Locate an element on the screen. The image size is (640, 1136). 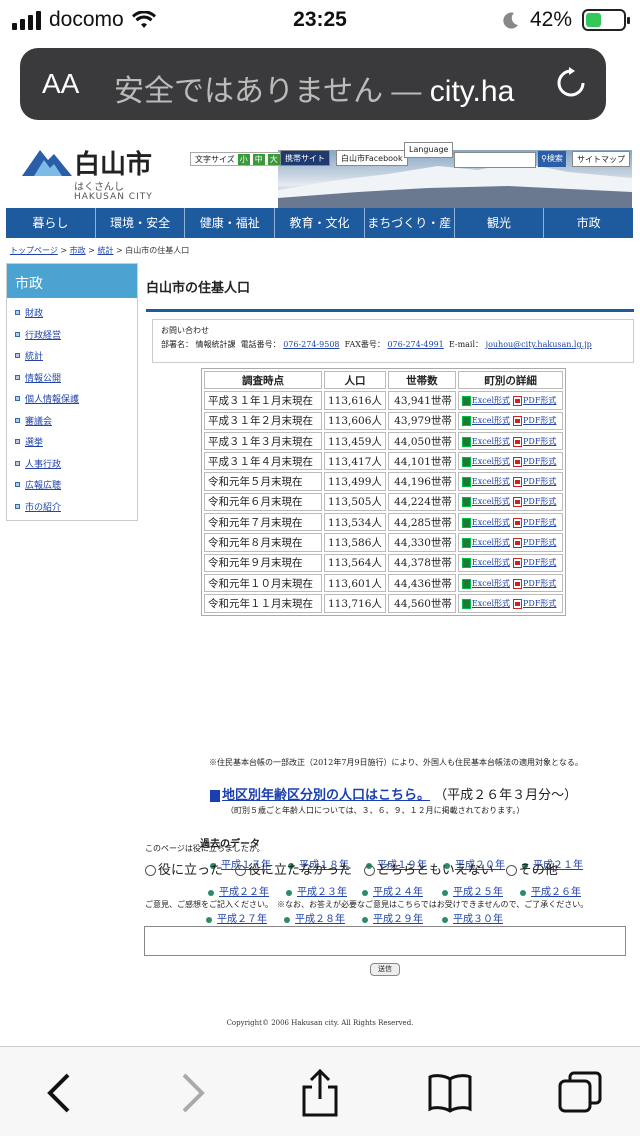
feedback-radio: その他 is located at coordinates (531, 868).